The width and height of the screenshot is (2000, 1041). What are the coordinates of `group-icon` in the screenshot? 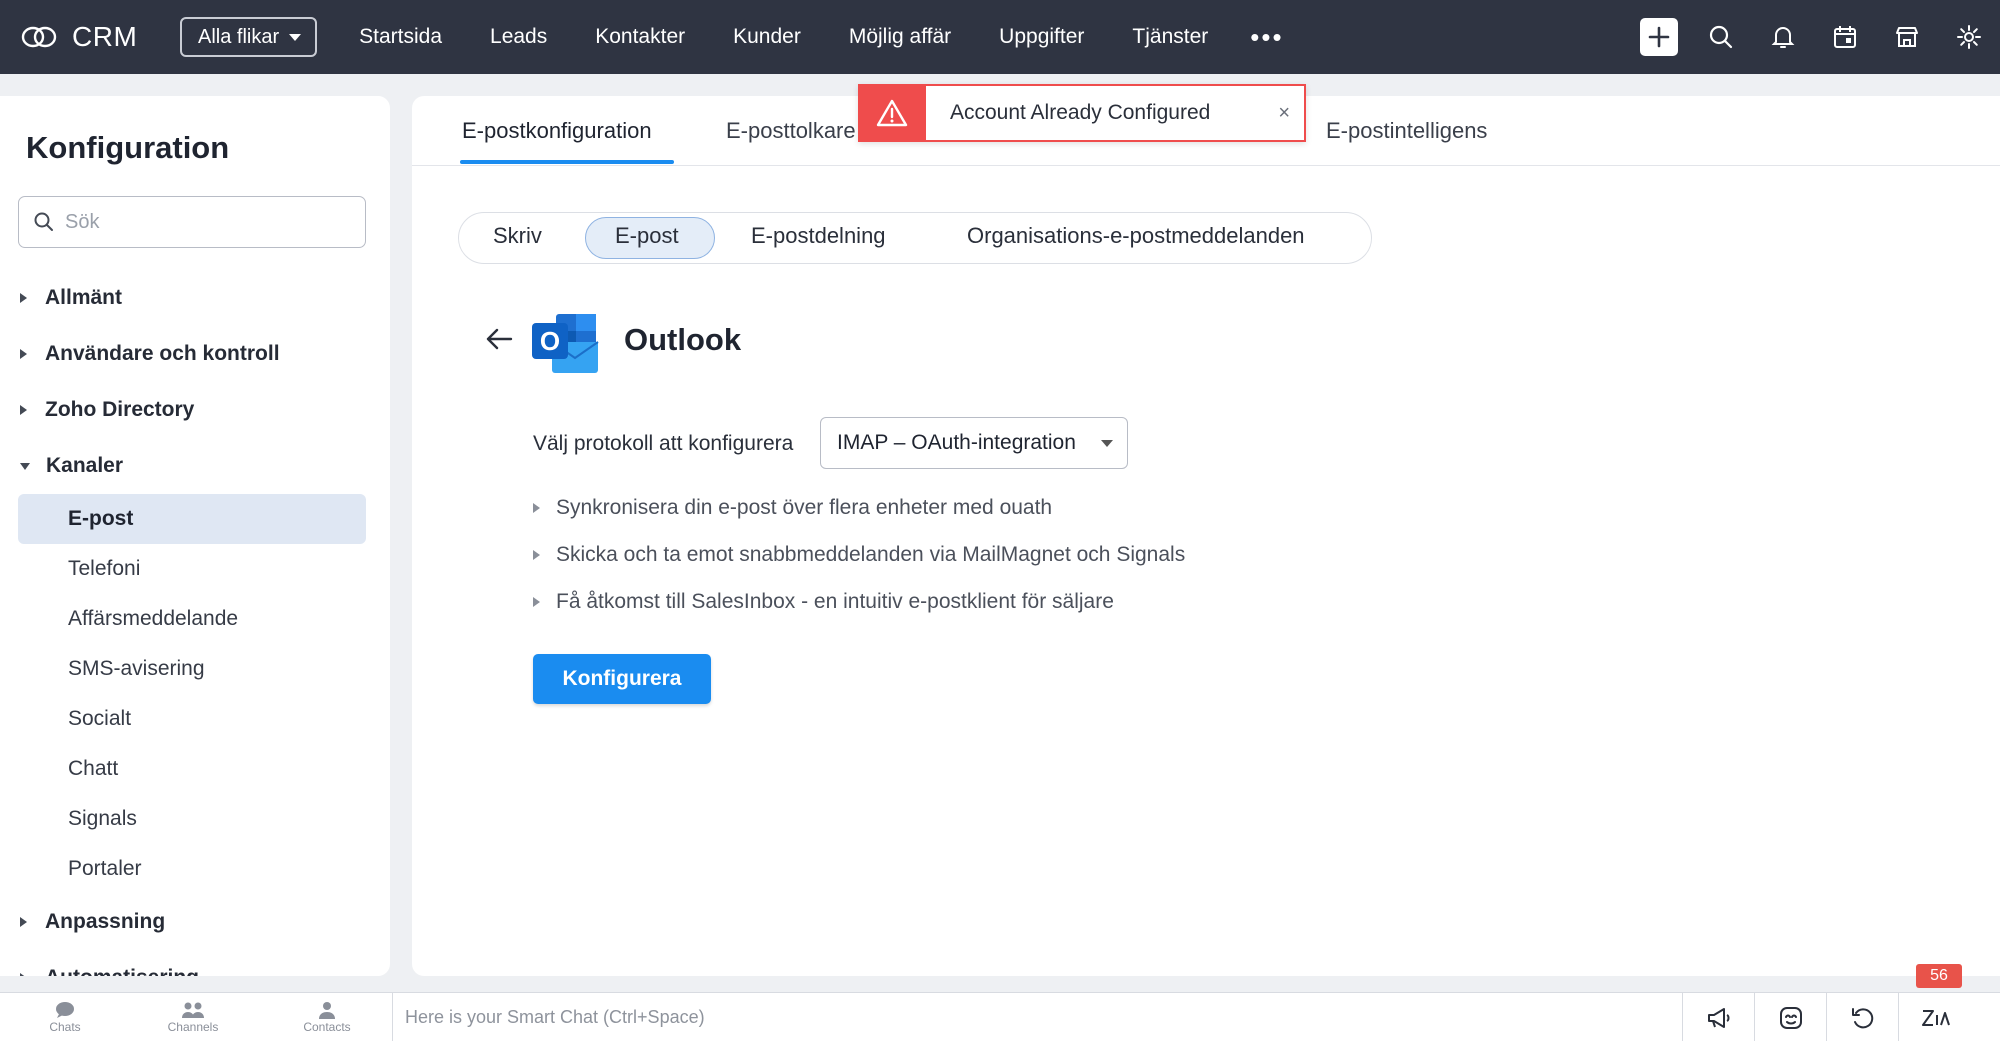 It's located at (193, 1010).